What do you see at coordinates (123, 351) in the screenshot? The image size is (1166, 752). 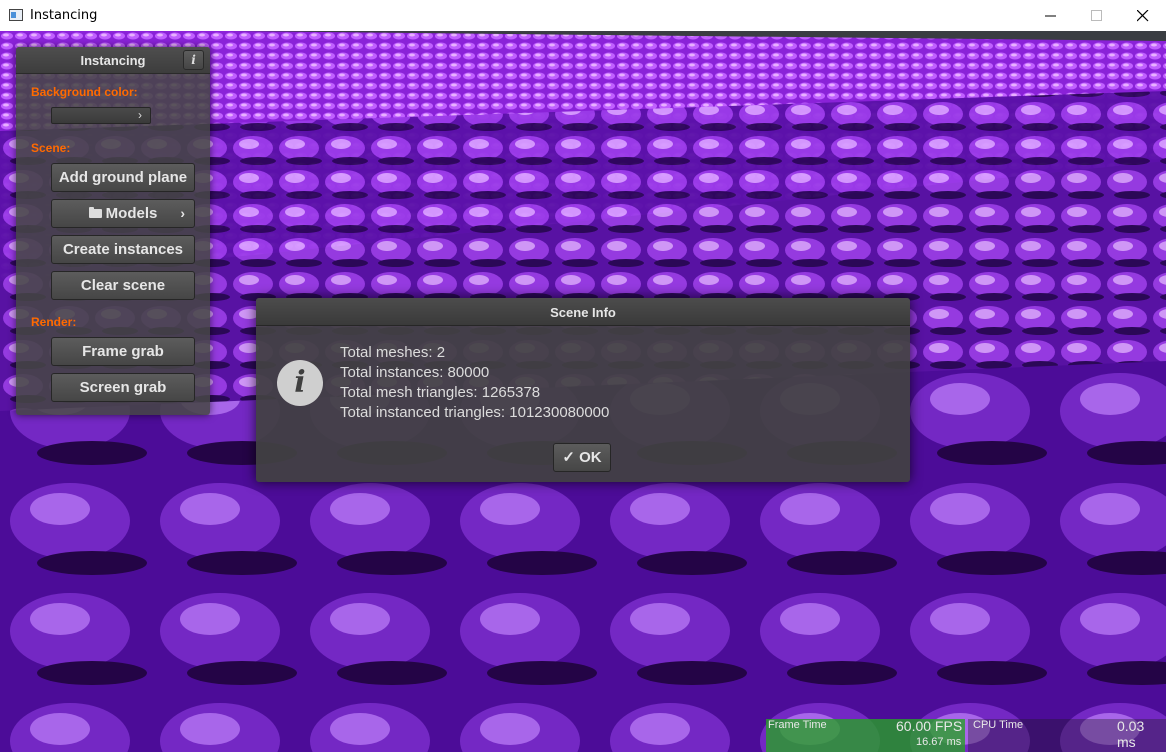 I see `frame-grab-button: Frame grab` at bounding box center [123, 351].